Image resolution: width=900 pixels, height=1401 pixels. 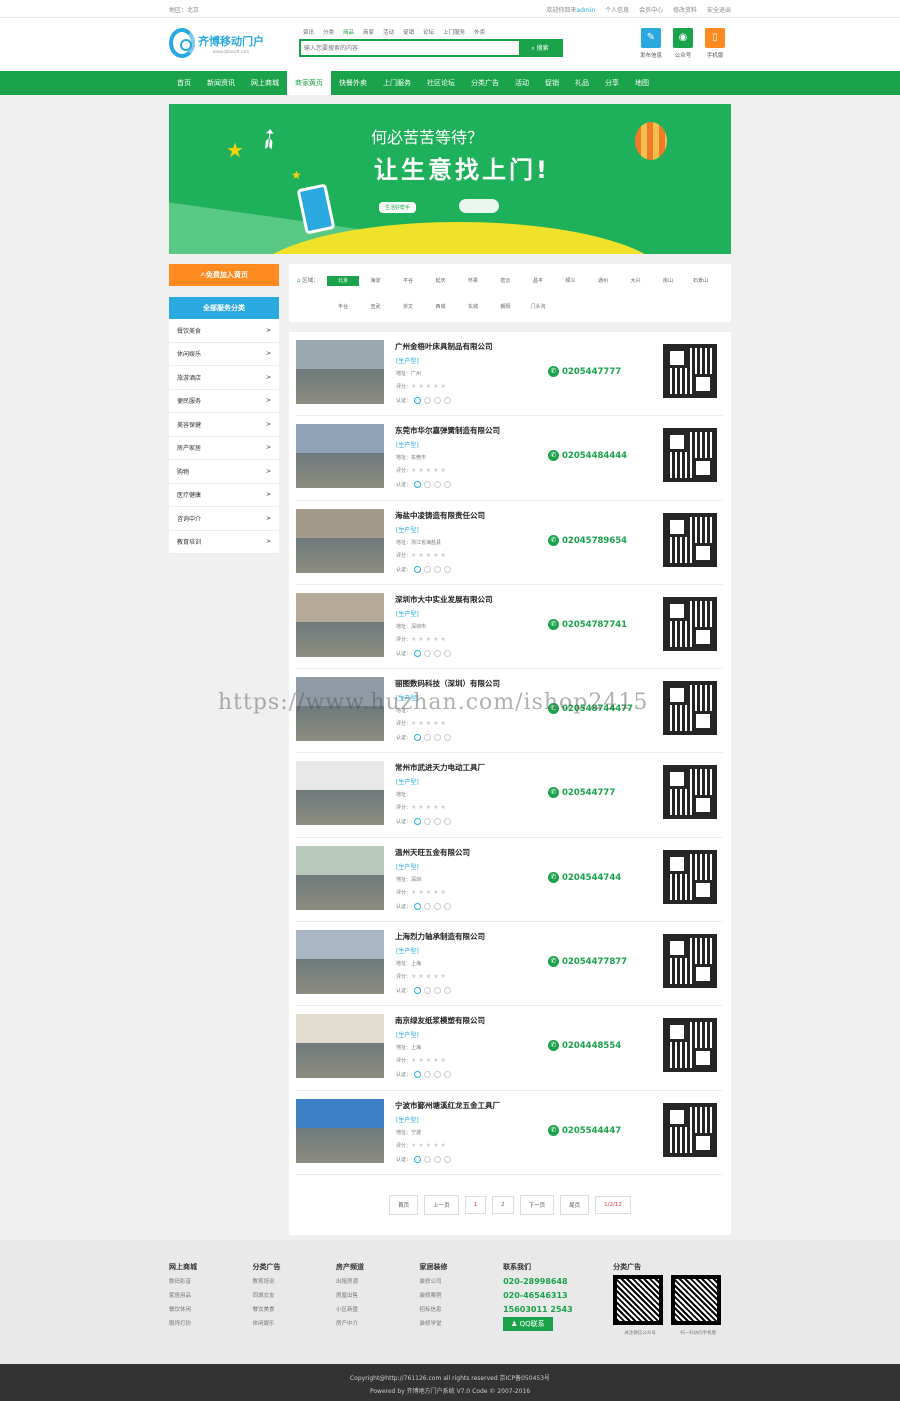 What do you see at coordinates (683, 43) in the screenshot?
I see `wechat-button: ◉ 公众号` at bounding box center [683, 43].